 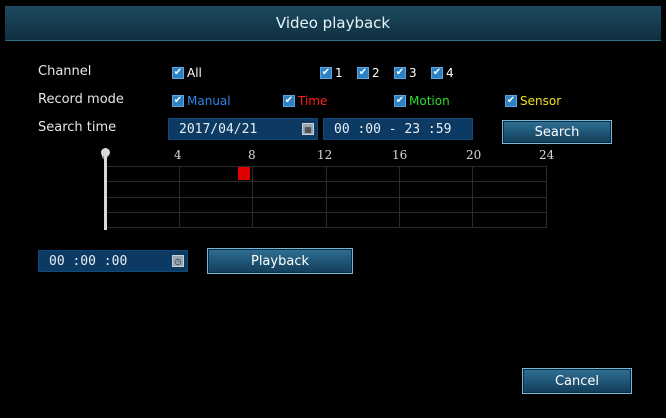 I want to click on channel-4-label: 4, so click(x=450, y=73).